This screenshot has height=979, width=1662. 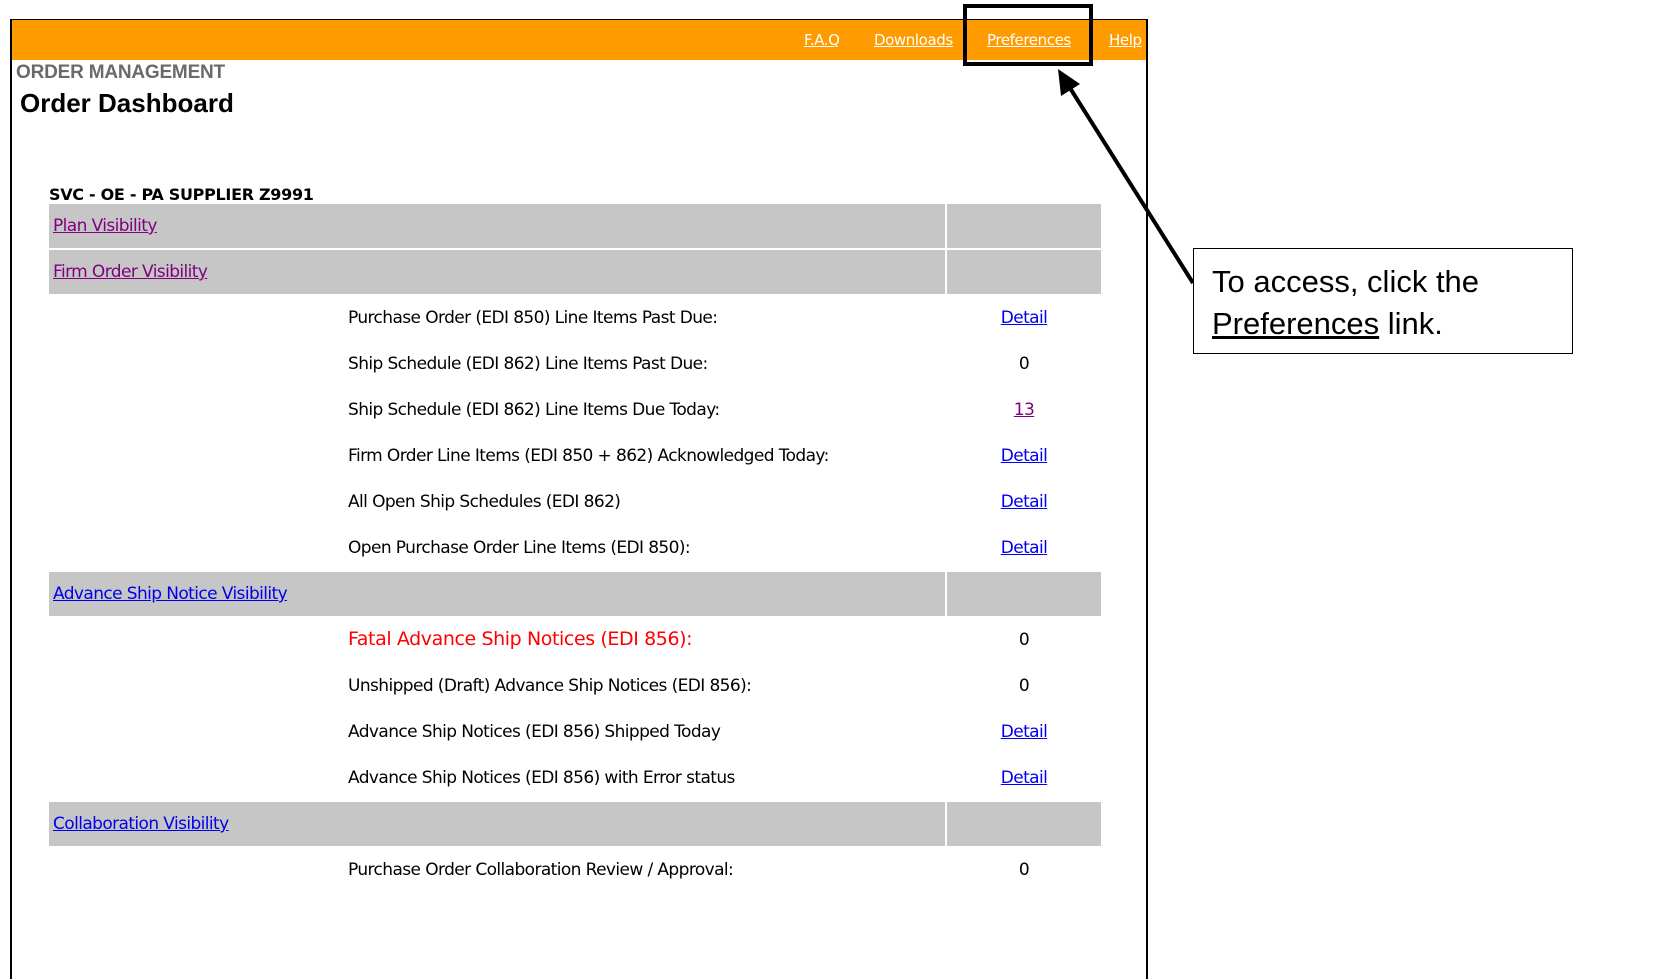 I want to click on instruction-callout: To access, click the Preferences link., so click(x=1383, y=301).